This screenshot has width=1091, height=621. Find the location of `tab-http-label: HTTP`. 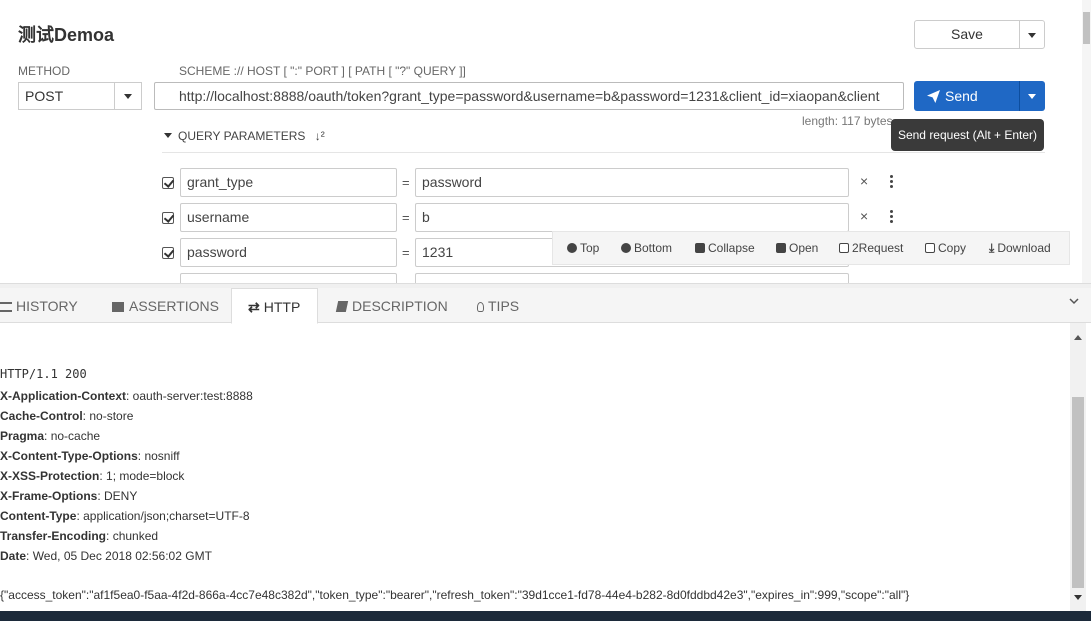

tab-http-label: HTTP is located at coordinates (282, 307).